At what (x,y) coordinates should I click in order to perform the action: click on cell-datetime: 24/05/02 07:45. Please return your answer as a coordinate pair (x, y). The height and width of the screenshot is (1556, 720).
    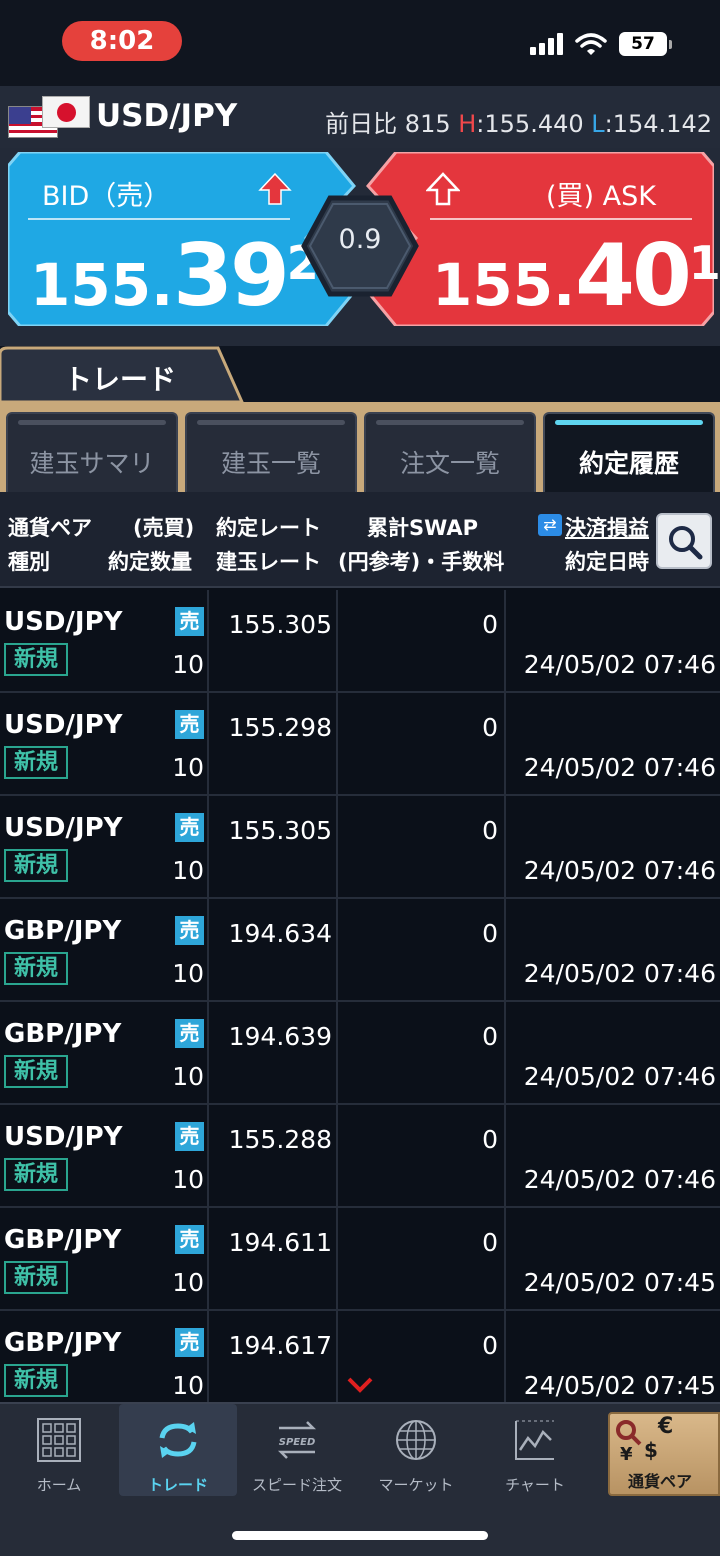
    Looking at the image, I should click on (619, 1385).